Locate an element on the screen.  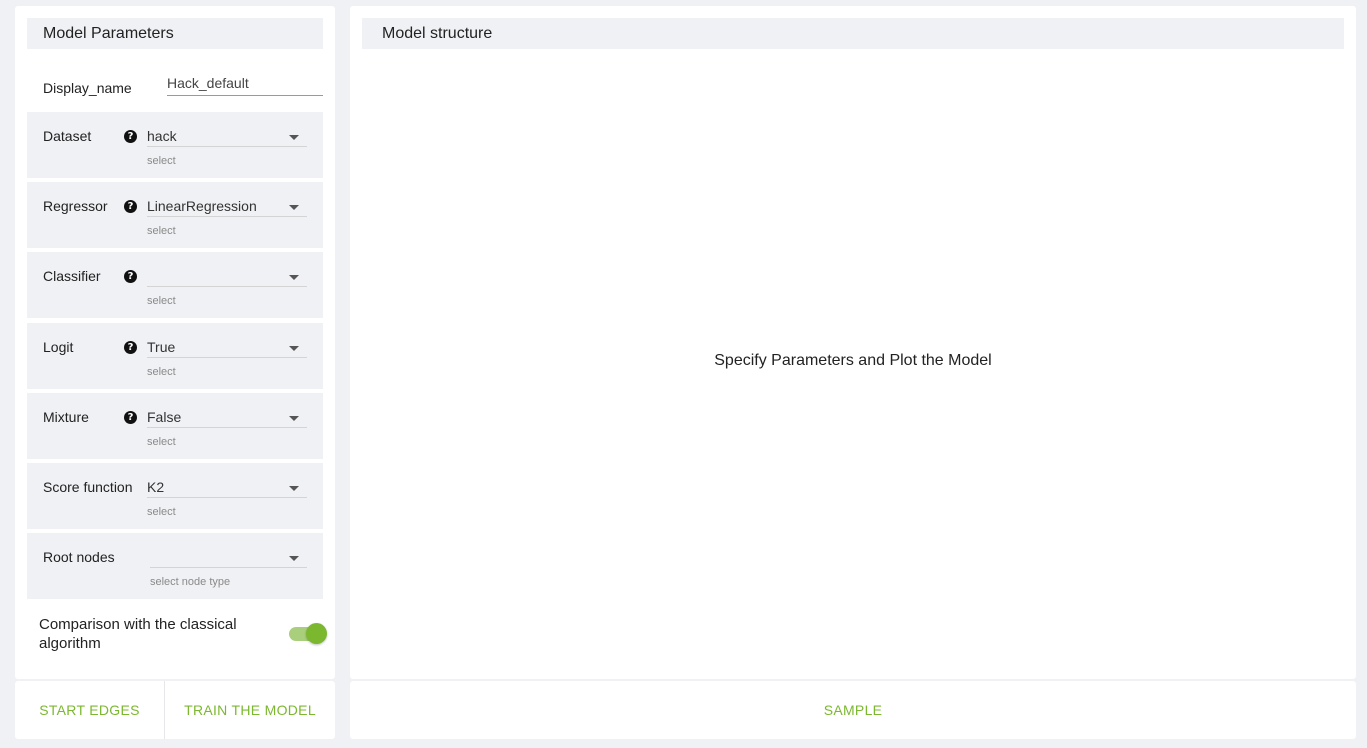
toggle-thumb is located at coordinates (316, 633).